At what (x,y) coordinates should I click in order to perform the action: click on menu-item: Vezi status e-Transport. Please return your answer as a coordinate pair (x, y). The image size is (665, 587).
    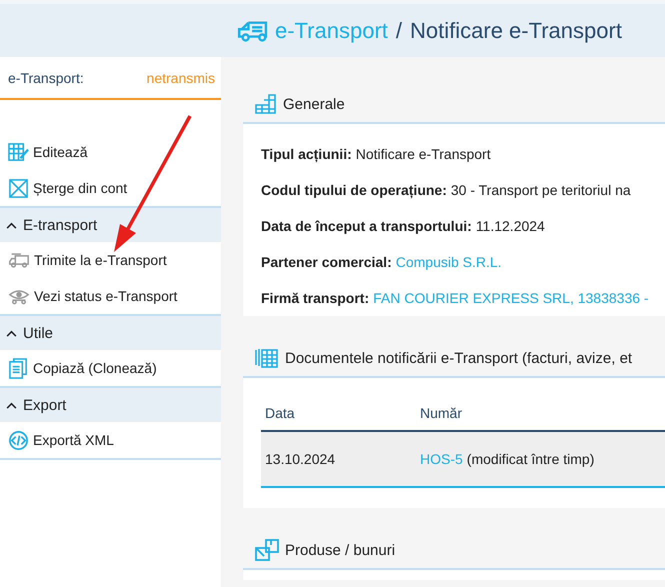
    Looking at the image, I should click on (110, 296).